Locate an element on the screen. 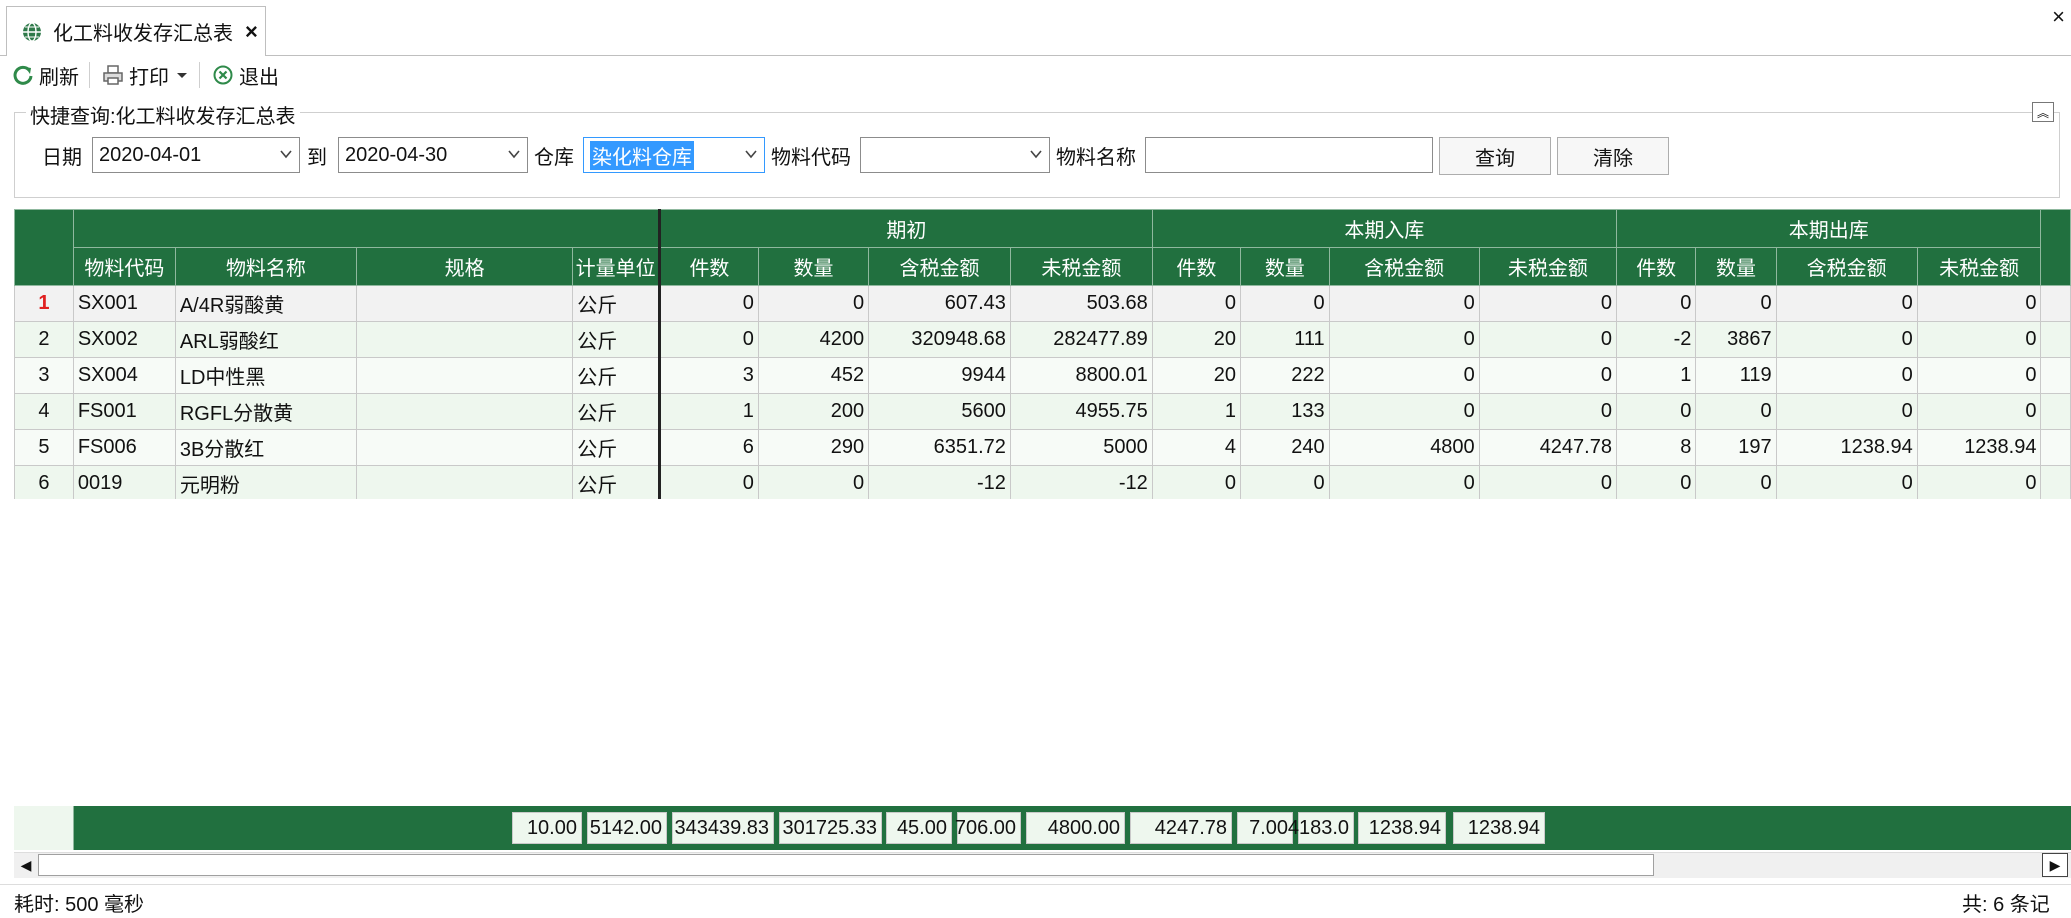 The height and width of the screenshot is (918, 2071). table-cell: LD中性黑 is located at coordinates (266, 375).